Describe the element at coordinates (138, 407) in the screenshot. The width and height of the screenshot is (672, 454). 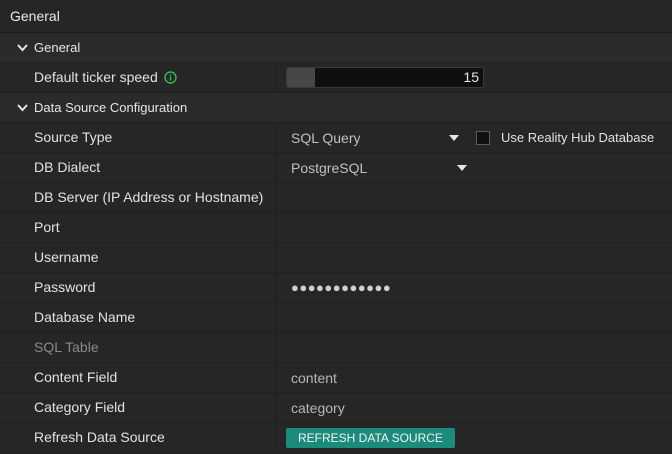
I see `field-label: Category Field` at that location.